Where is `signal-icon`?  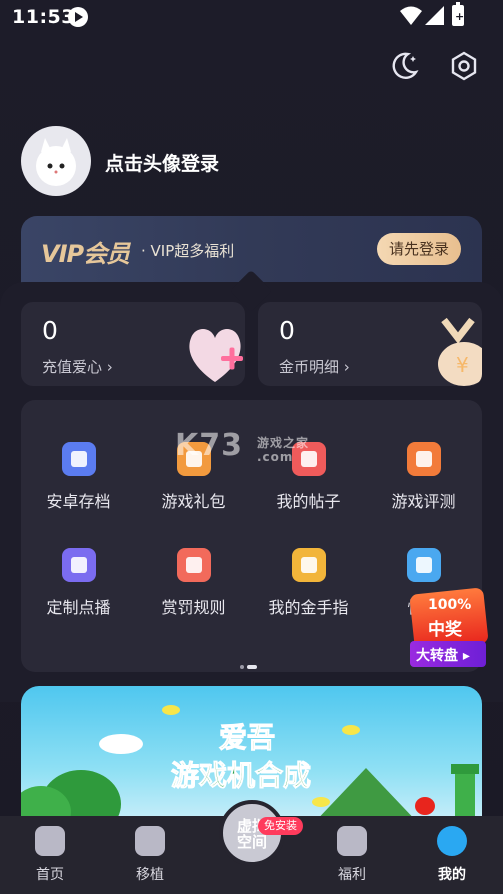 signal-icon is located at coordinates (434, 15).